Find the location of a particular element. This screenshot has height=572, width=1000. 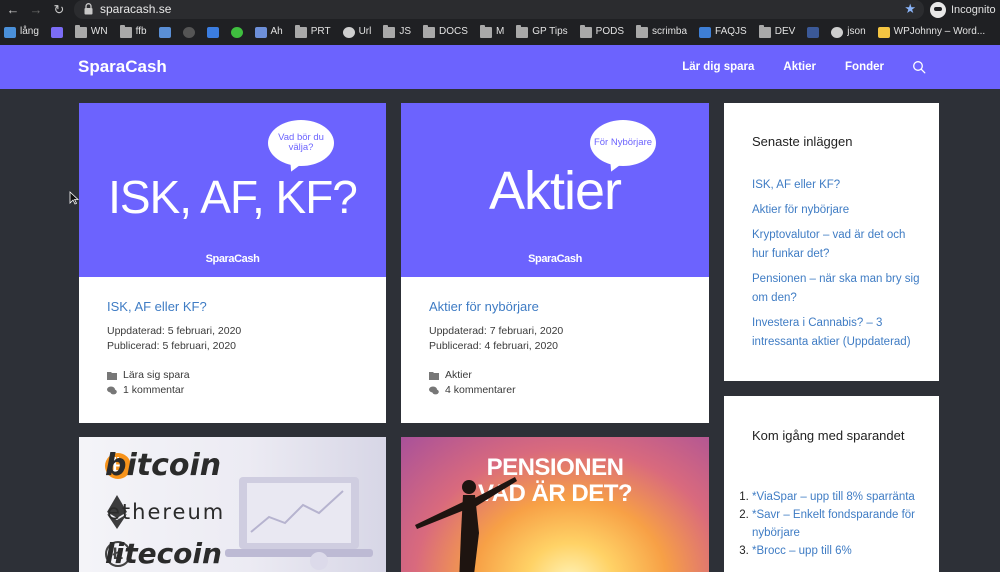

bookmark-item: DOCS is located at coordinates (445, 31).